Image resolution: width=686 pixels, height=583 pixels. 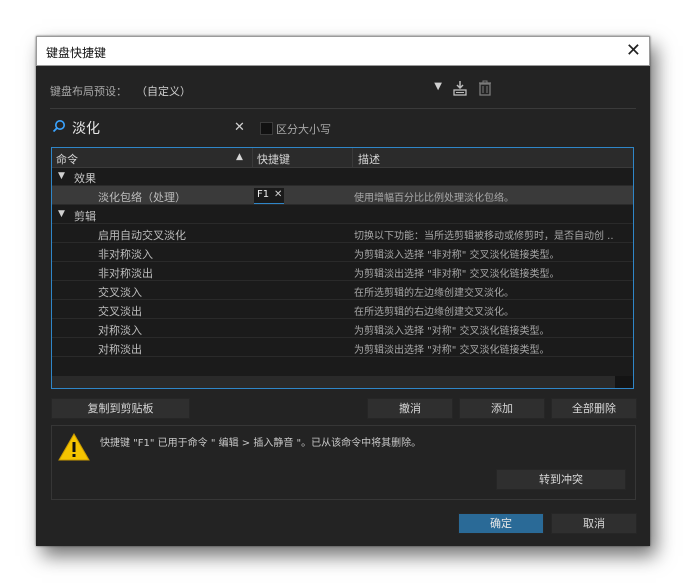 I want to click on horizontal-scrollbar, so click(x=342, y=382).